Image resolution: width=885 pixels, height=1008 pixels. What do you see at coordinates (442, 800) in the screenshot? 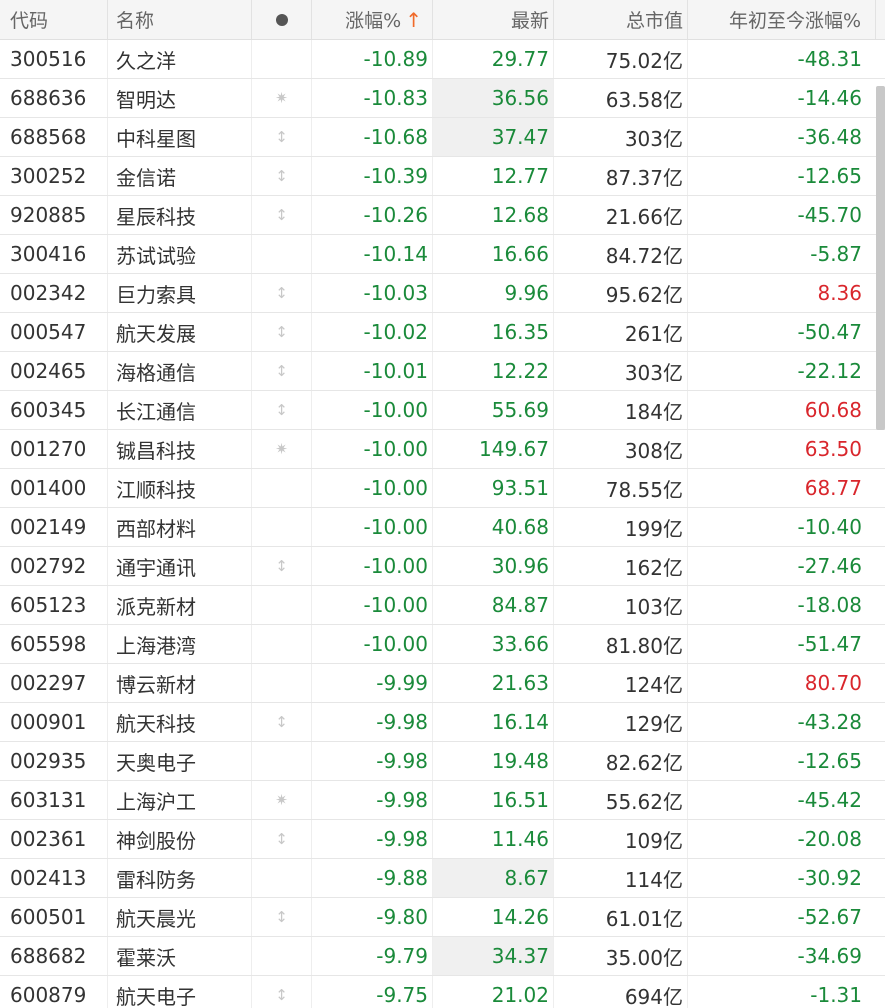
I see `table-row: 603131 上海沪工 ✷ -9.98 16.51 55.62亿 -45.42` at bounding box center [442, 800].